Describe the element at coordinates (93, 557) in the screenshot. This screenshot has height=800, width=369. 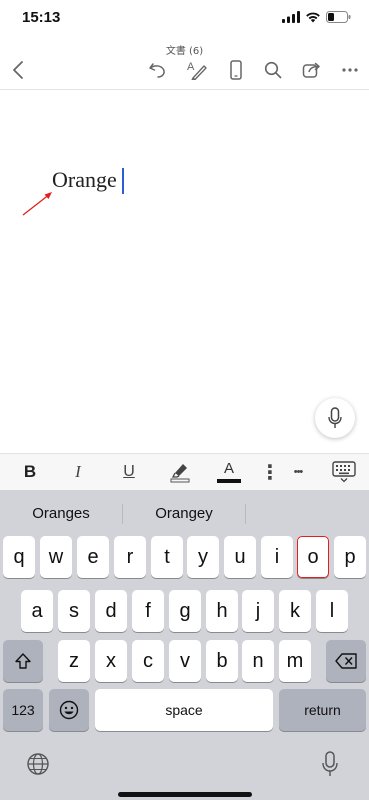
I see `key-e: e` at that location.